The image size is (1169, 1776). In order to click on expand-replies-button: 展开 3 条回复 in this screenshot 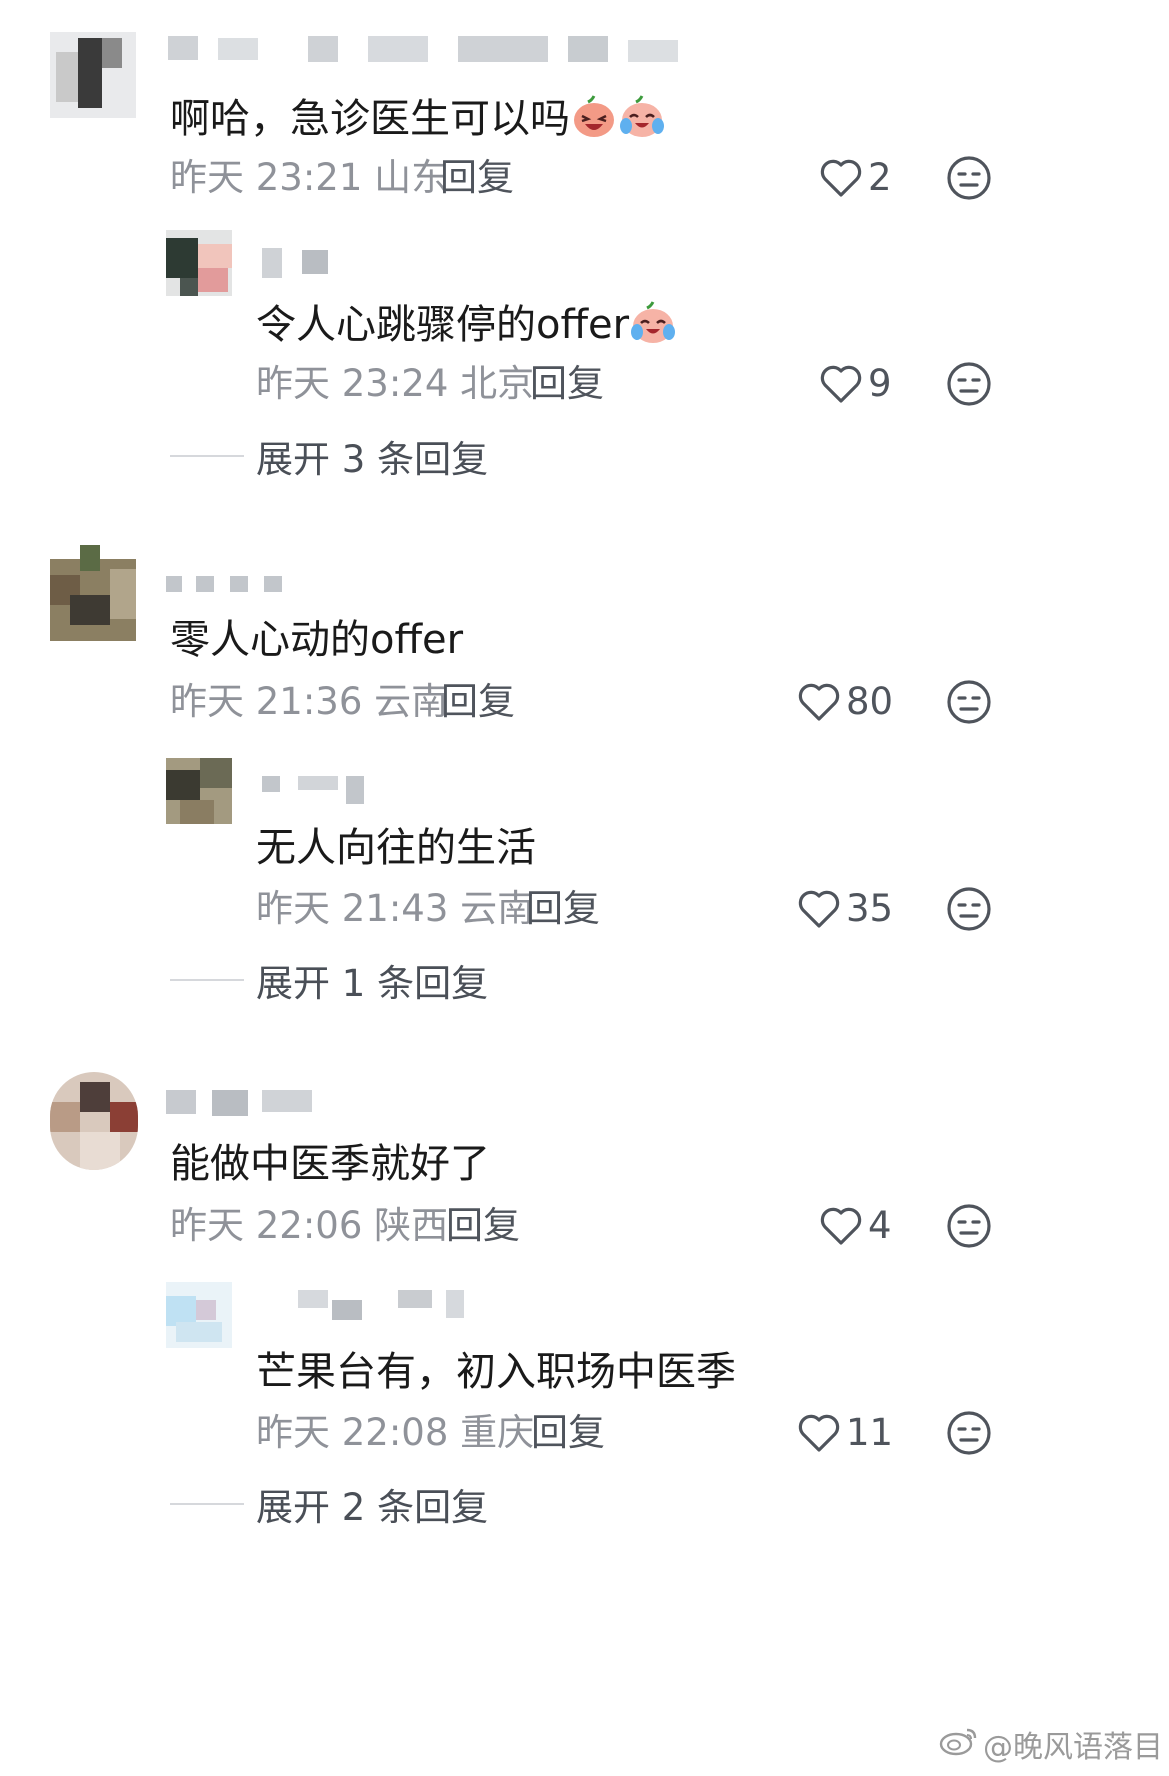, I will do `click(329, 457)`.